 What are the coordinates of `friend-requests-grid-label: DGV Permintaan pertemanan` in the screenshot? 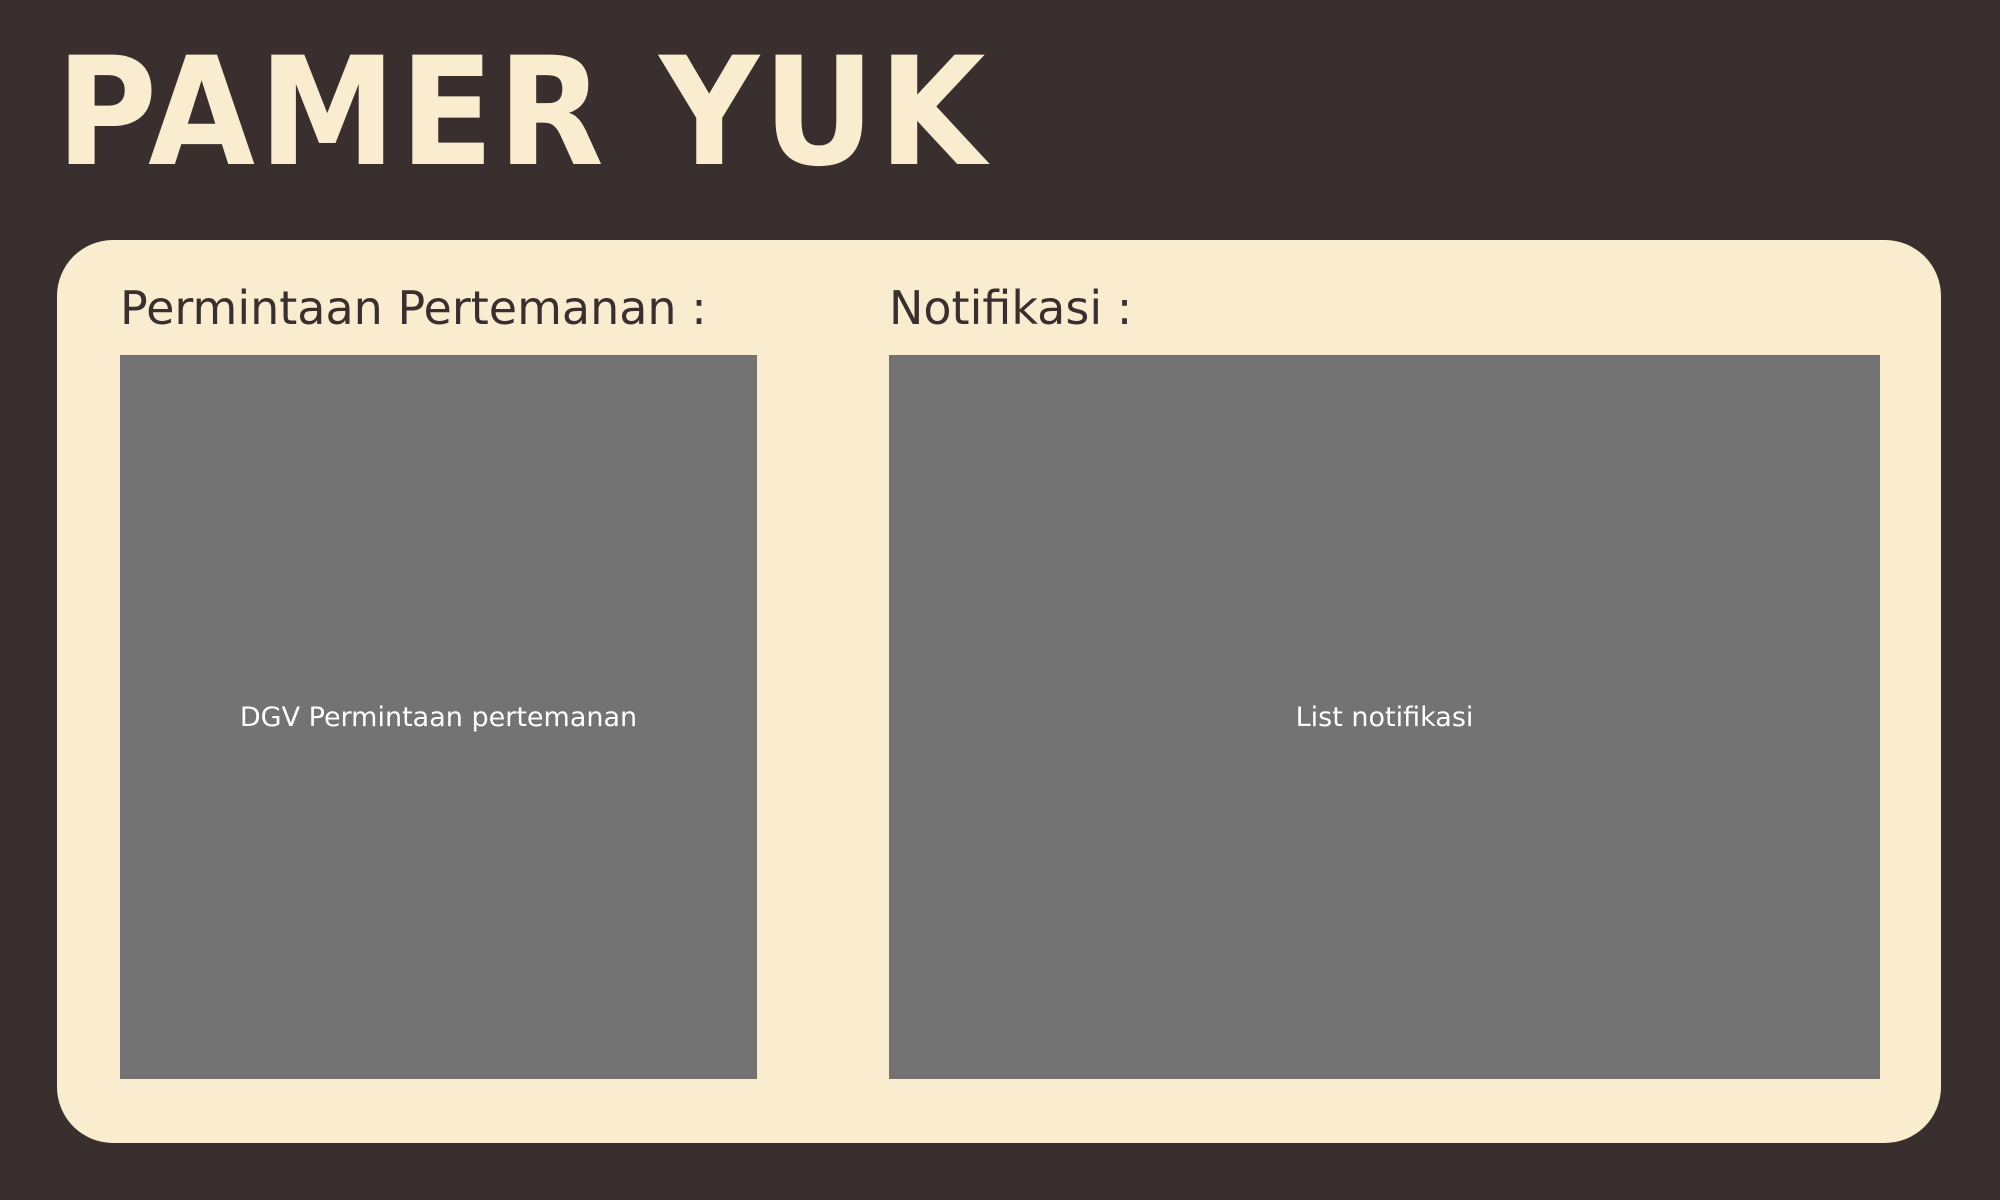 It's located at (438, 717).